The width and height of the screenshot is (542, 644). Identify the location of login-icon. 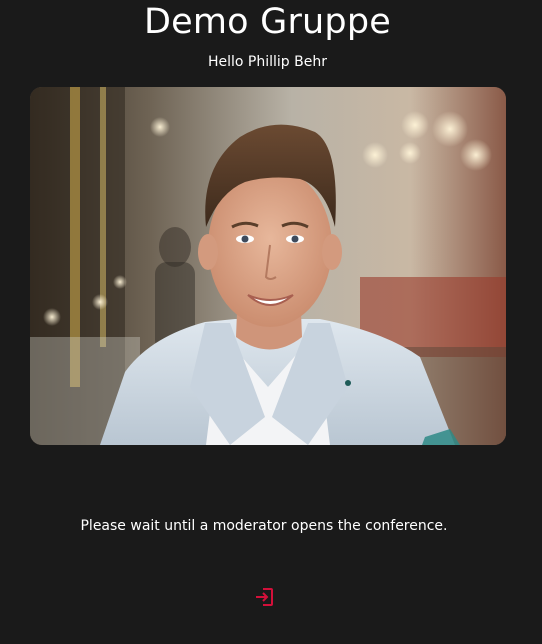
(264, 597).